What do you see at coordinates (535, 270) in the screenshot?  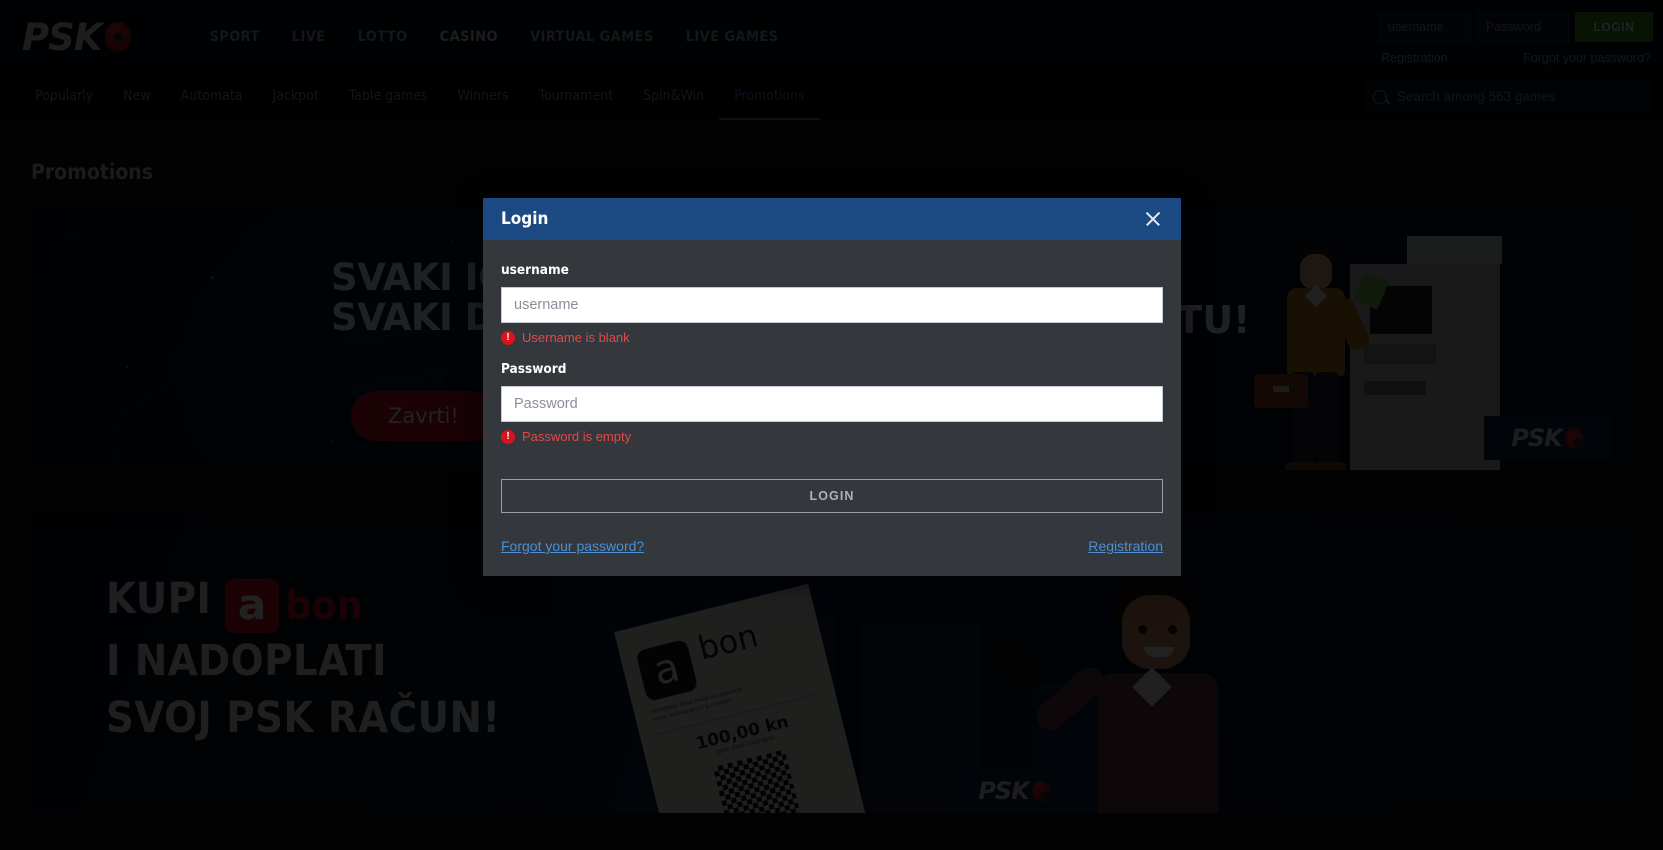 I see `username-label: username` at bounding box center [535, 270].